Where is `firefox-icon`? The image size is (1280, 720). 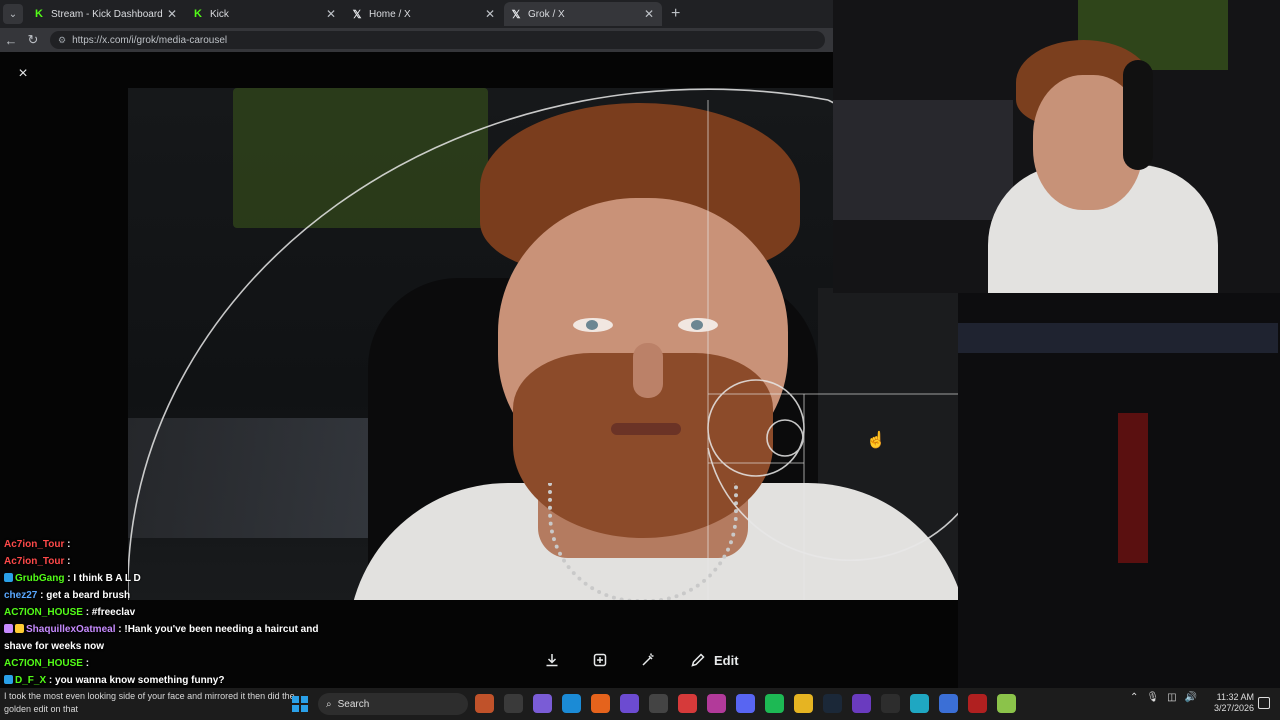
firefox-icon is located at coordinates (600, 703).